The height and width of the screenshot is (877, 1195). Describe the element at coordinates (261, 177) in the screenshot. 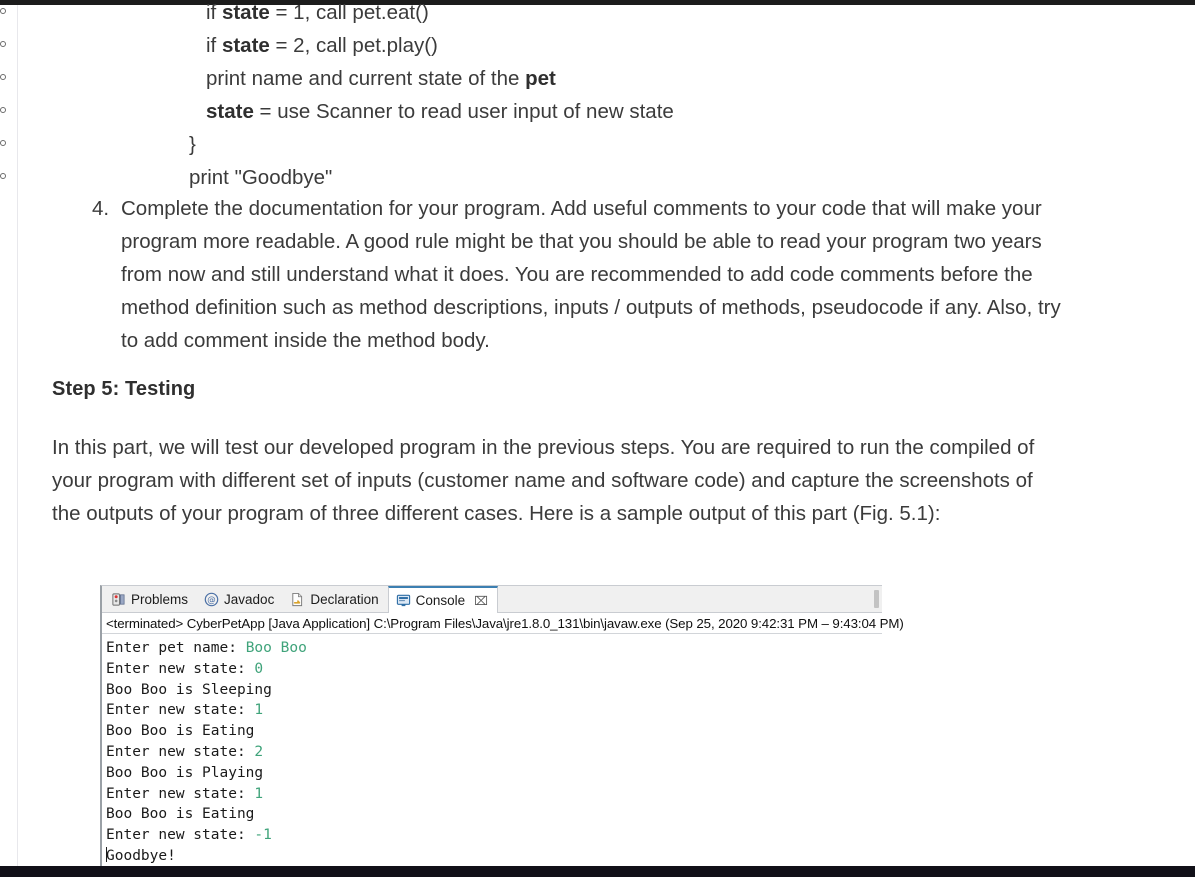

I see `bullet-text: print "Goodbye"` at that location.